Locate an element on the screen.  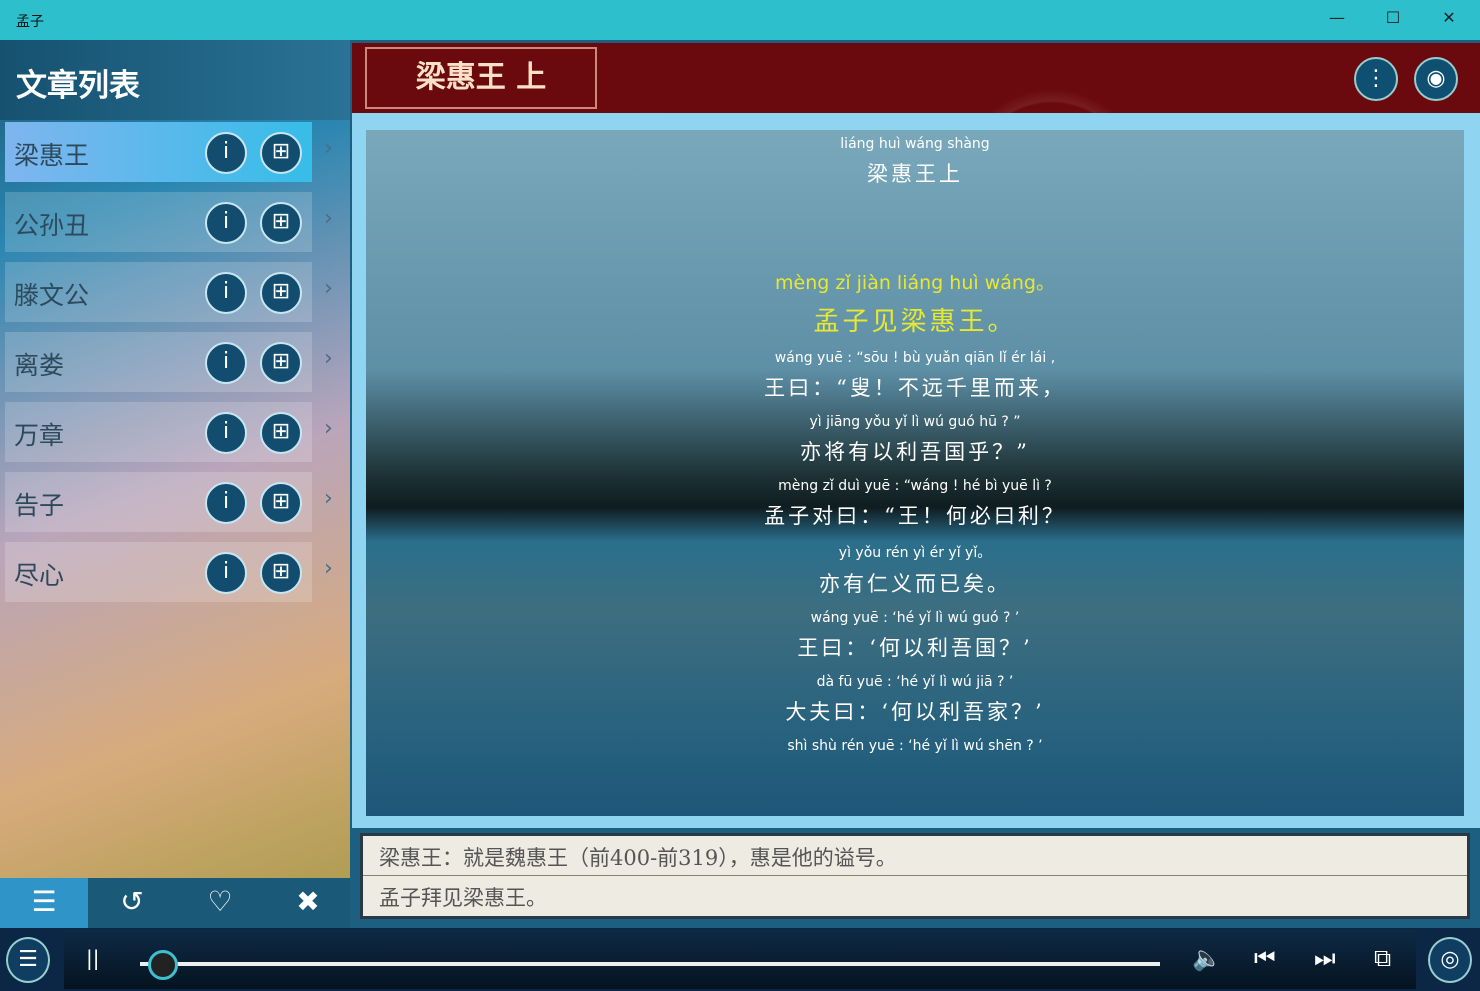
minimize-button: — is located at coordinates (1337, 20).